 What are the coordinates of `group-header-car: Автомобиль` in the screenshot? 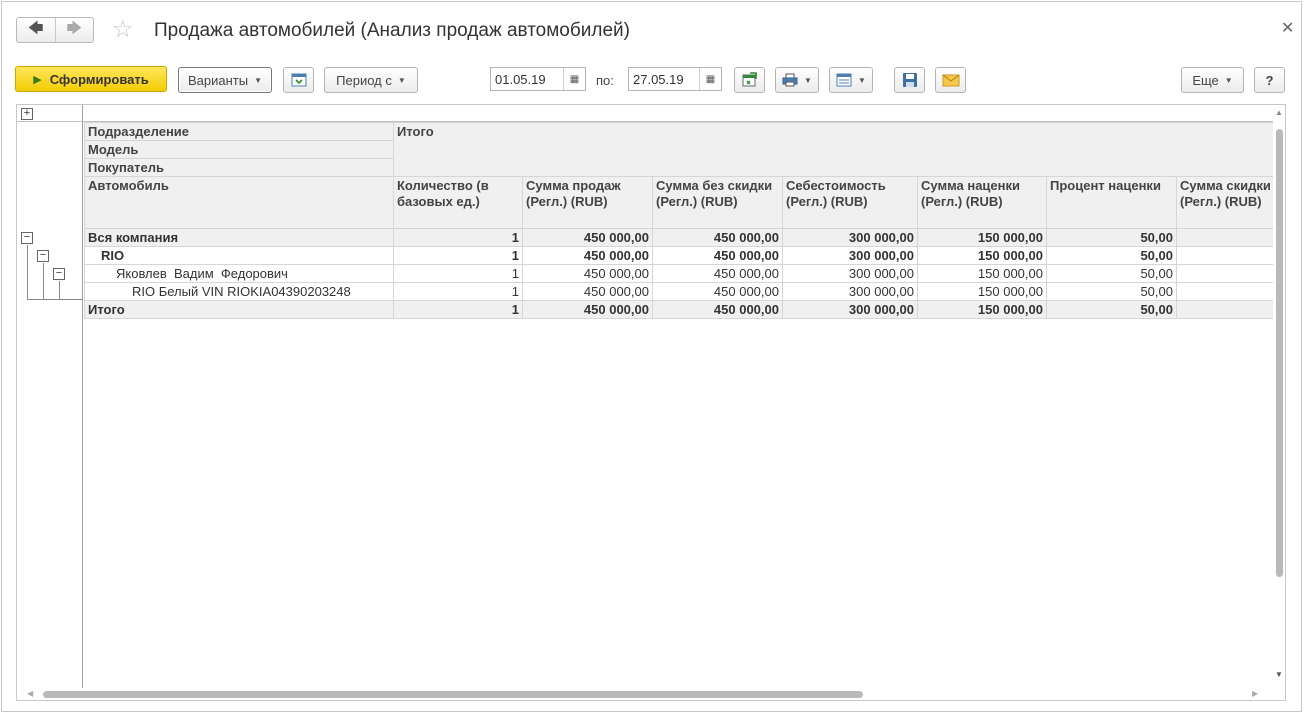 It's located at (239, 202).